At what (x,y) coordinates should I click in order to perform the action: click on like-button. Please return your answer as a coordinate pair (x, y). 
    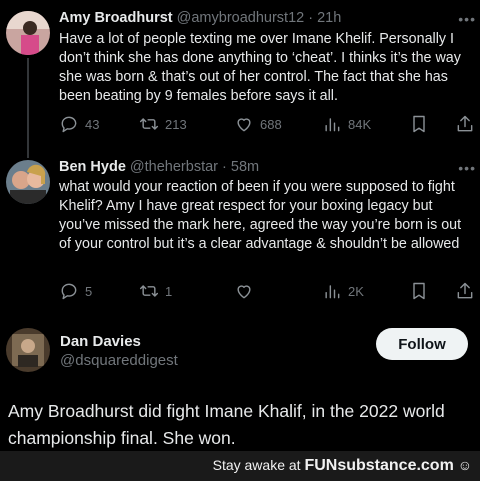
    Looking at the image, I should click on (247, 291).